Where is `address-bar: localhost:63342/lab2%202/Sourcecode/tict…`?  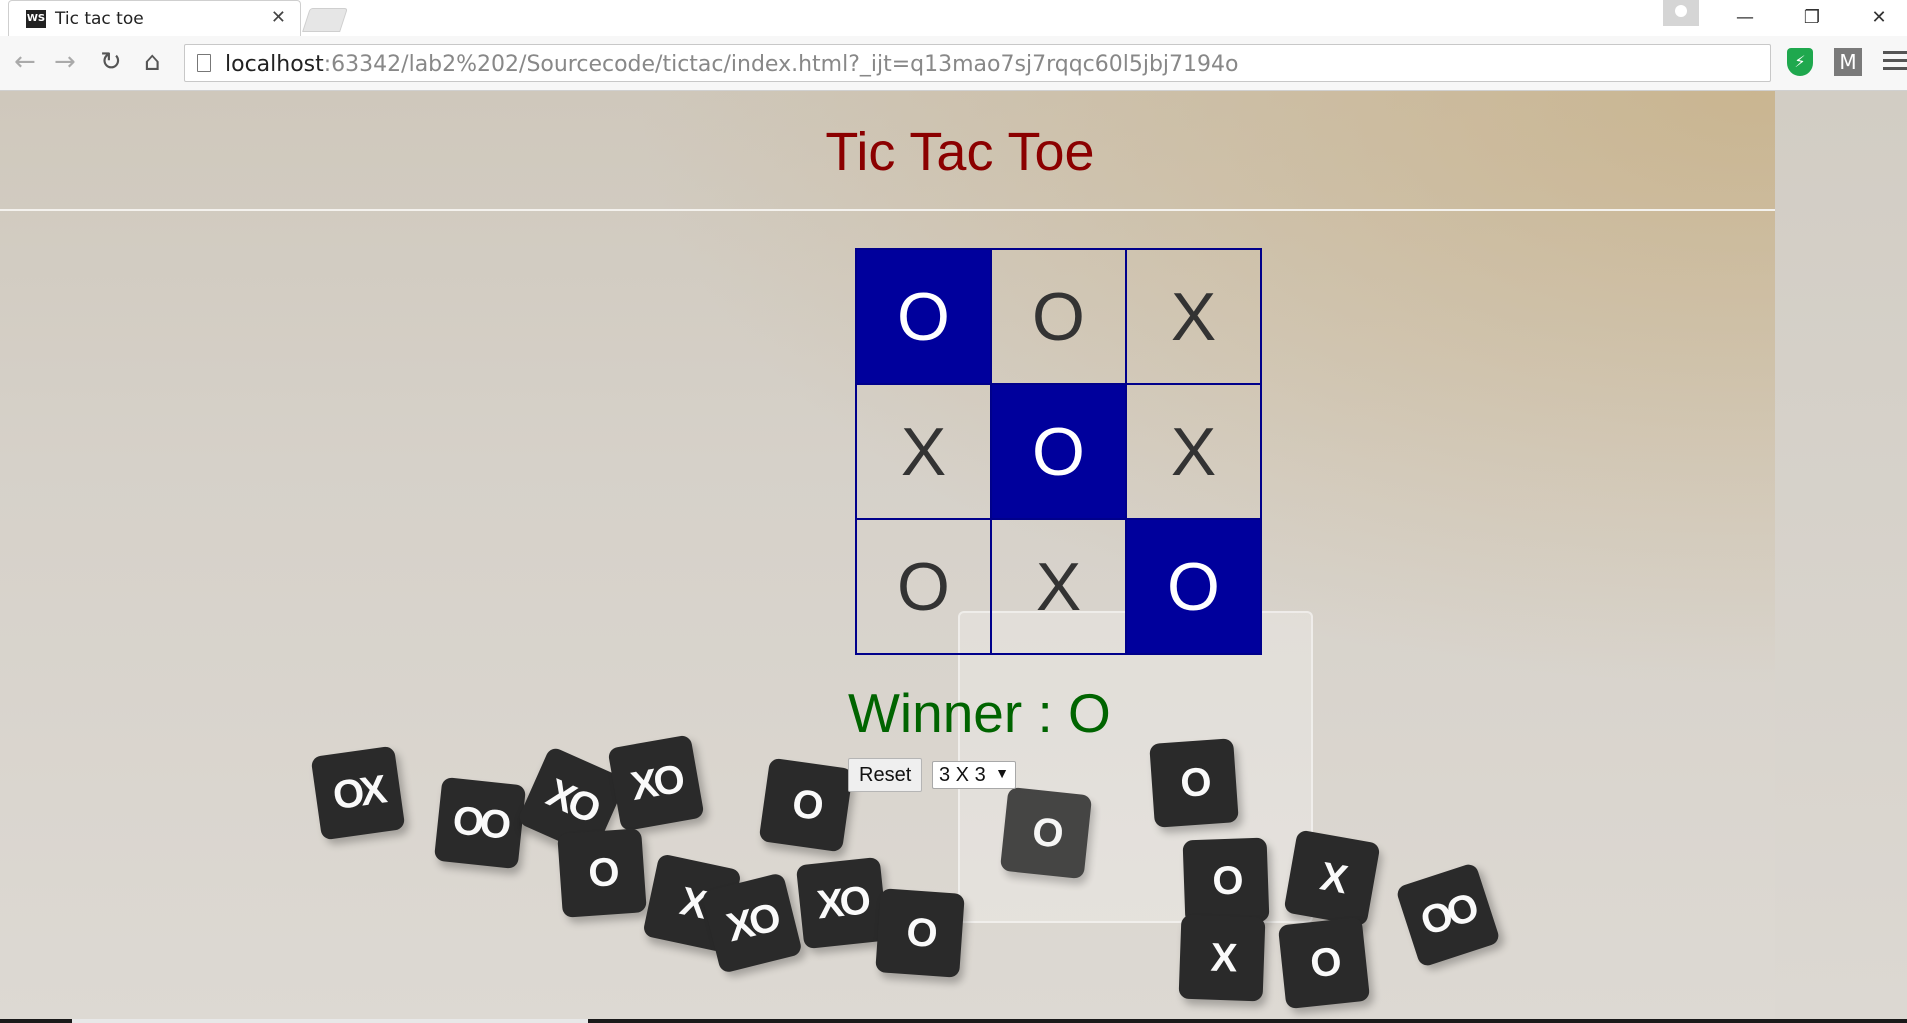
address-bar: localhost:63342/lab2%202/Sourcecode/tict… is located at coordinates (977, 63).